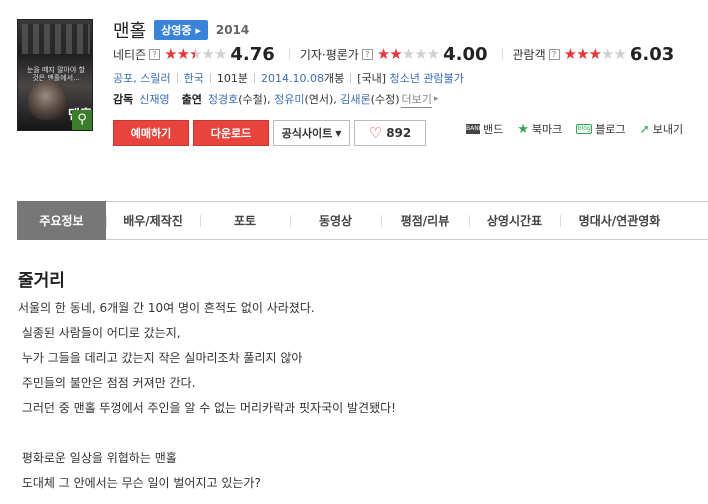  What do you see at coordinates (610, 129) in the screenshot?
I see `share-label: 블로그` at bounding box center [610, 129].